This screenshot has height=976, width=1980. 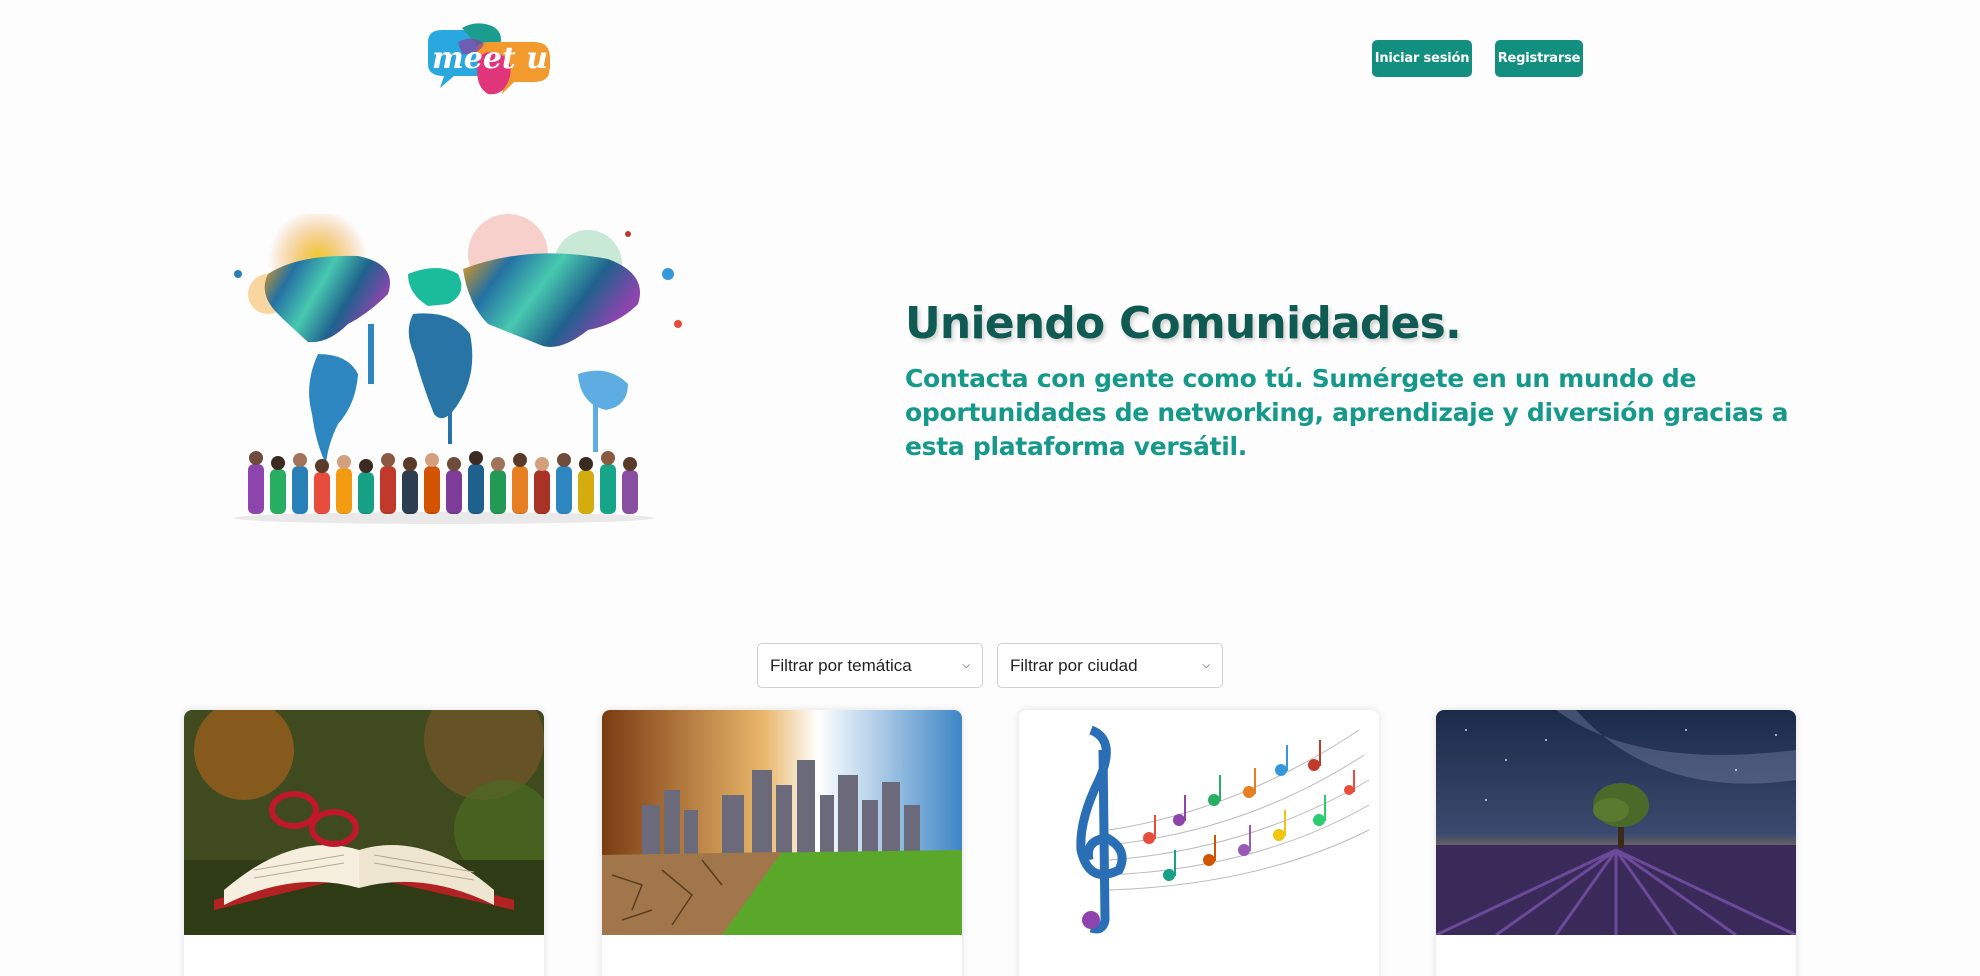 What do you see at coordinates (1539, 58) in the screenshot?
I see `register-button: Registrarse` at bounding box center [1539, 58].